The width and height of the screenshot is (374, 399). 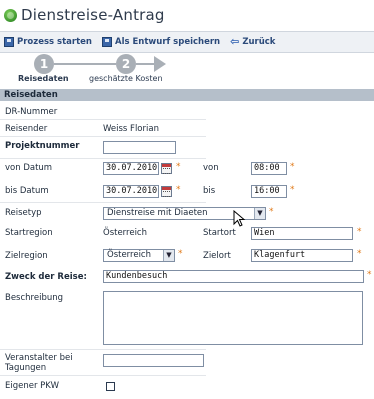 I want to click on target-place-label: Zielort, so click(x=217, y=256).